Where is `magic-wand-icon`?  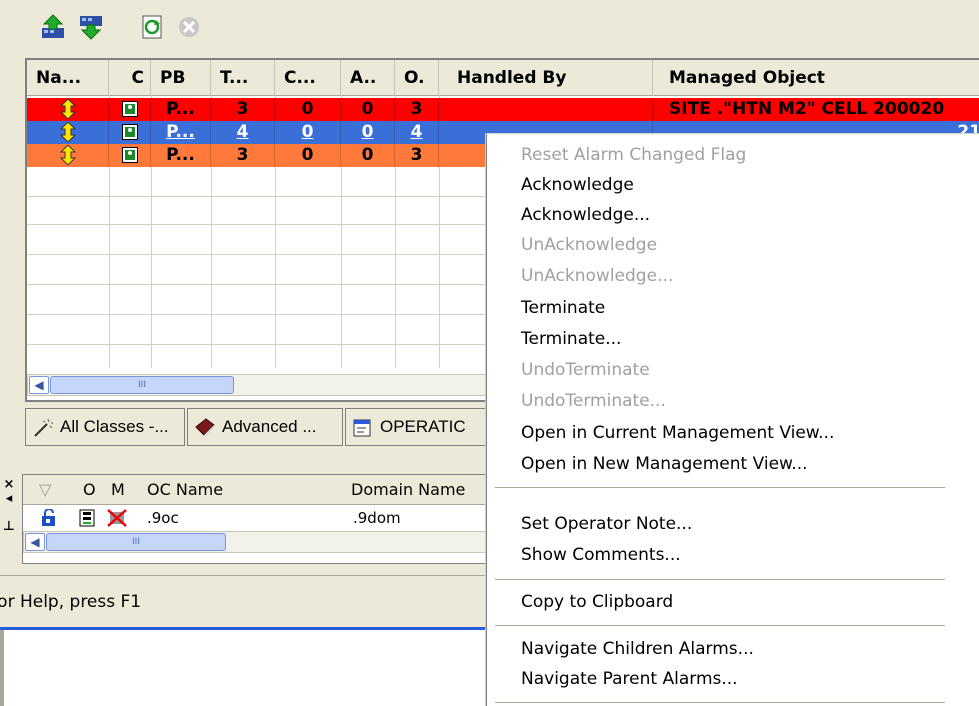
magic-wand-icon is located at coordinates (43, 427).